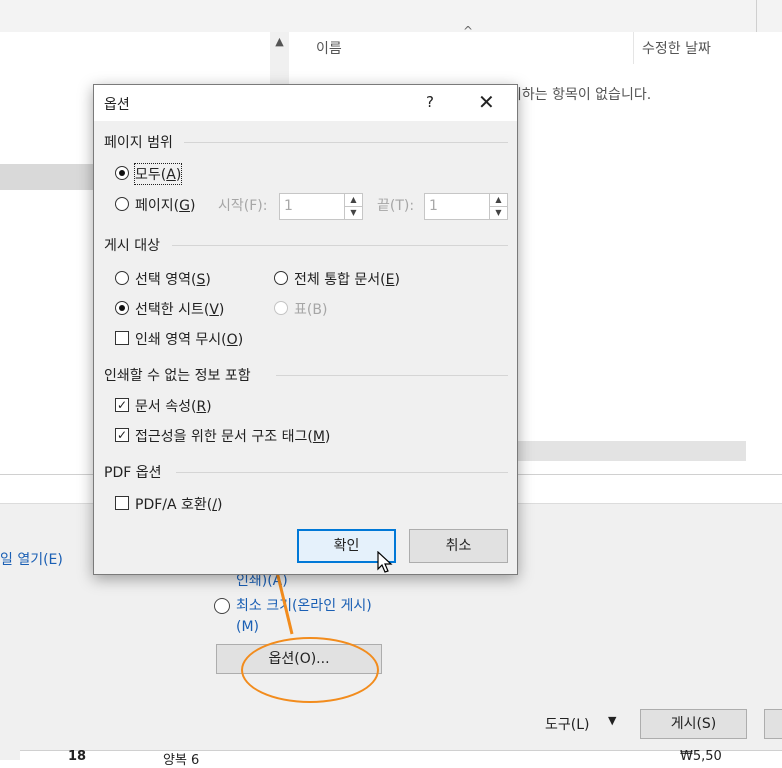  What do you see at coordinates (117, 105) in the screenshot?
I see `dialog-title: 옵션` at bounding box center [117, 105].